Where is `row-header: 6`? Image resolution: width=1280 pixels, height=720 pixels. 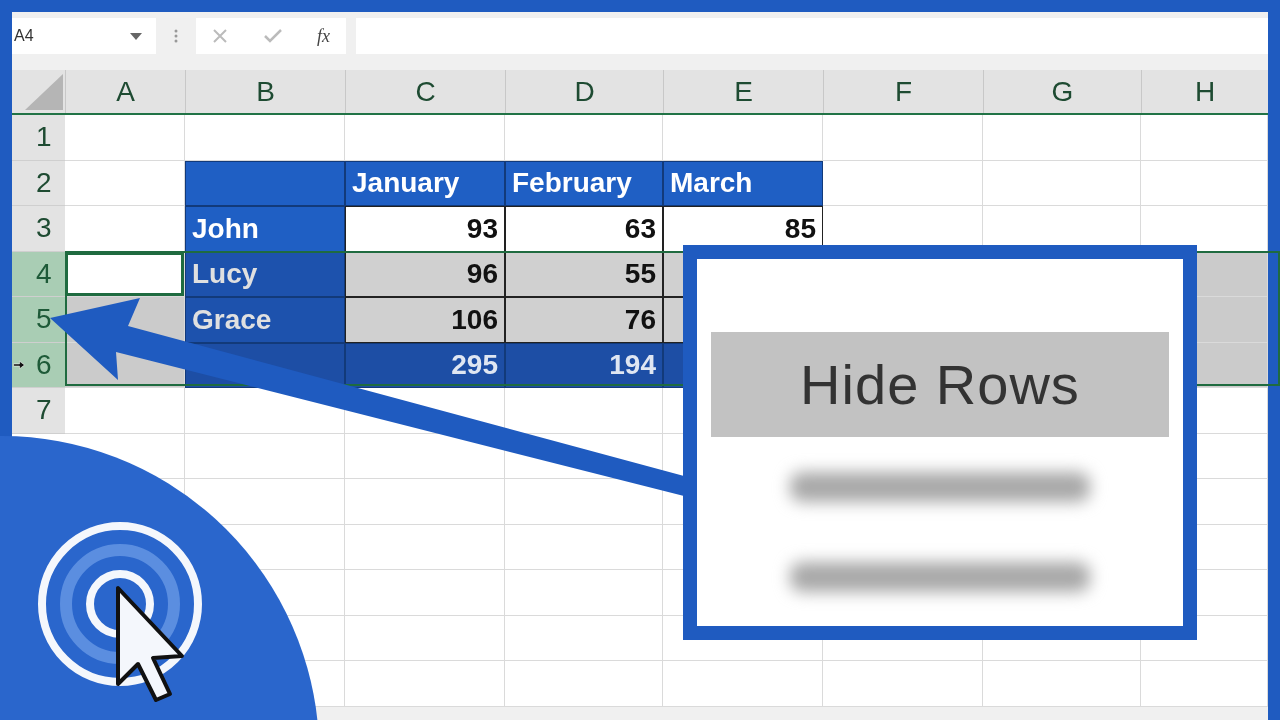
row-header: 6 is located at coordinates (38, 365).